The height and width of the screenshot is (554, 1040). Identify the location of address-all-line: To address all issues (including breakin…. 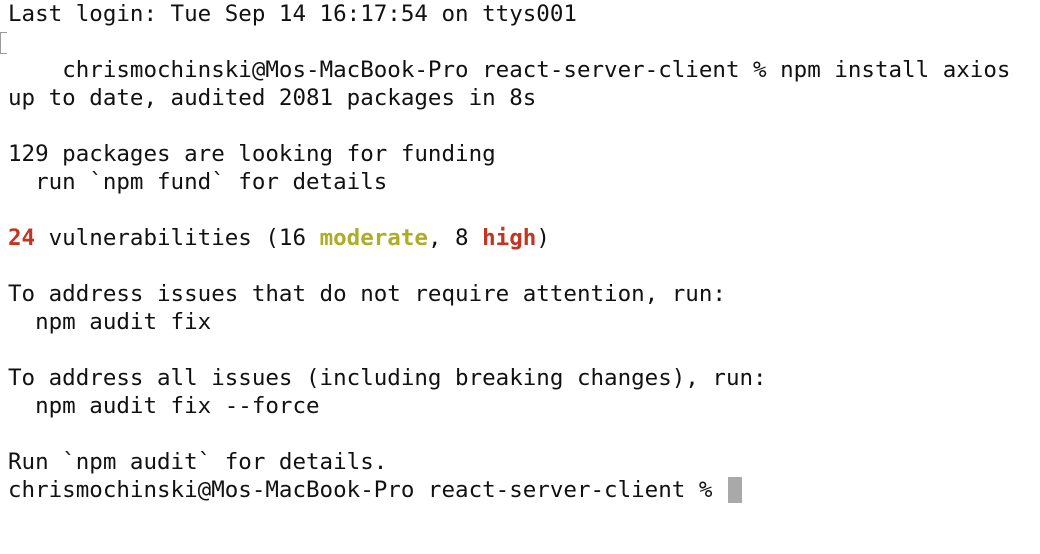
(387, 378).